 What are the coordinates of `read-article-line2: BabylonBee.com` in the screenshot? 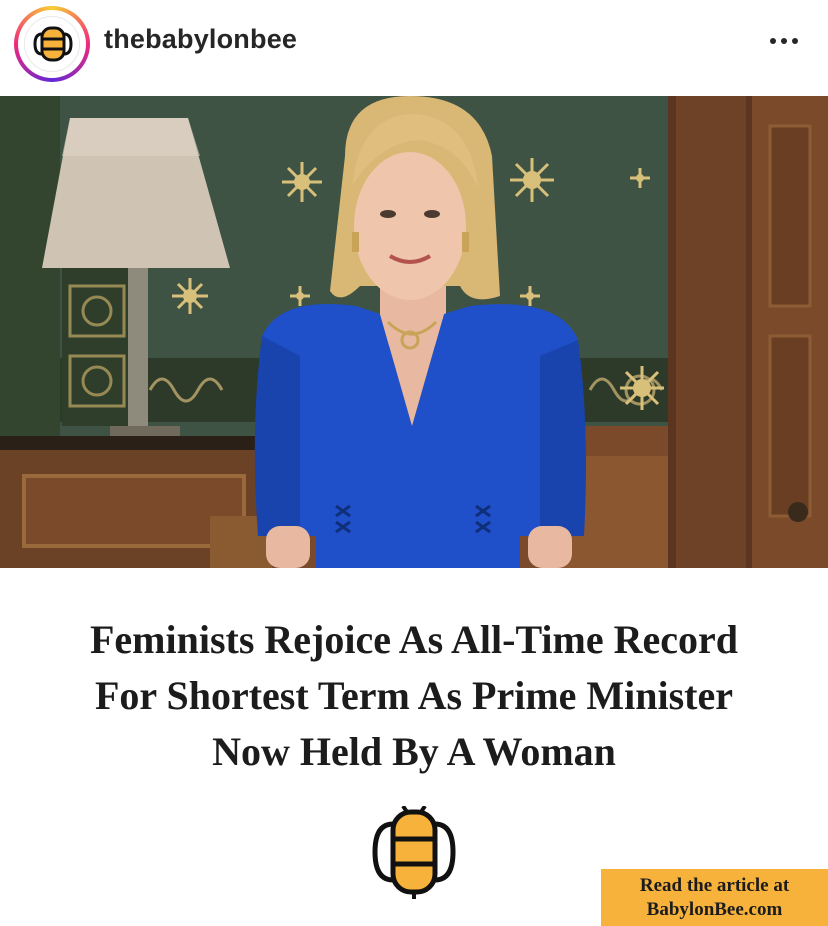 It's located at (714, 909).